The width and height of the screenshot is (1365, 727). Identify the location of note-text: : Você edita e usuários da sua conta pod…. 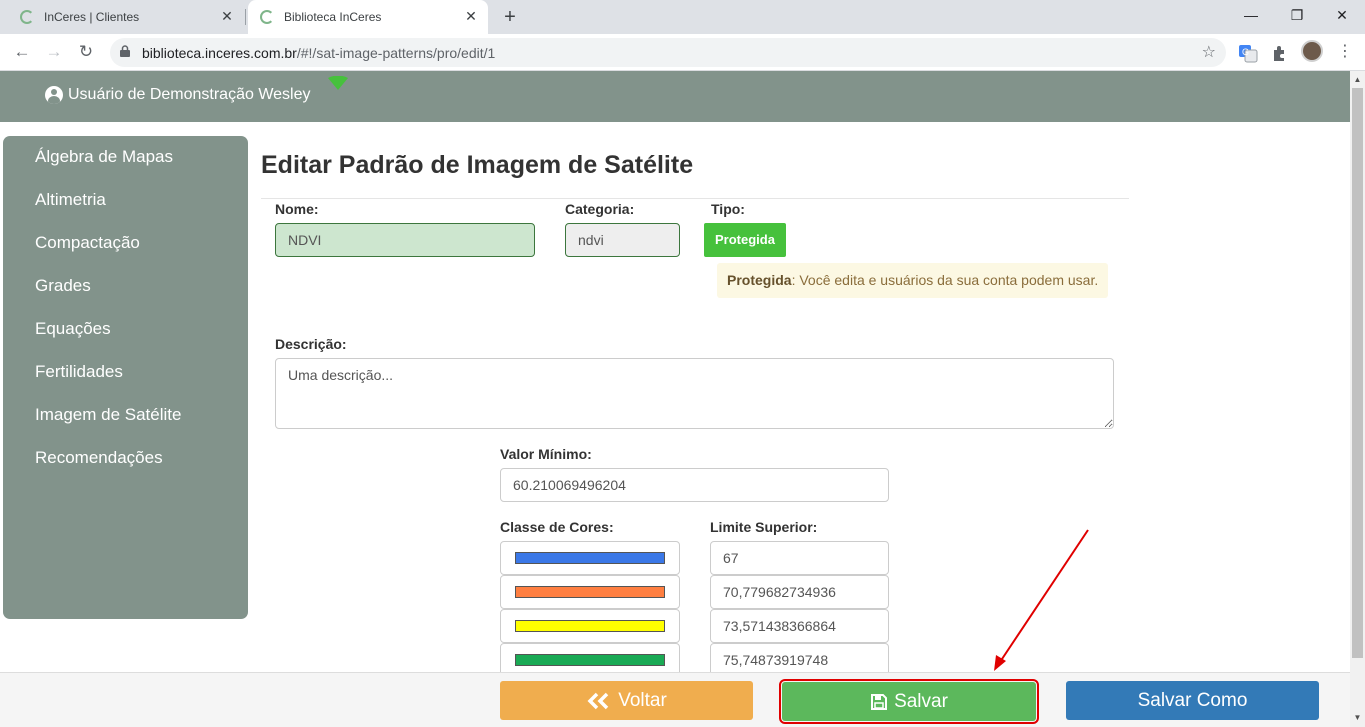
(945, 280).